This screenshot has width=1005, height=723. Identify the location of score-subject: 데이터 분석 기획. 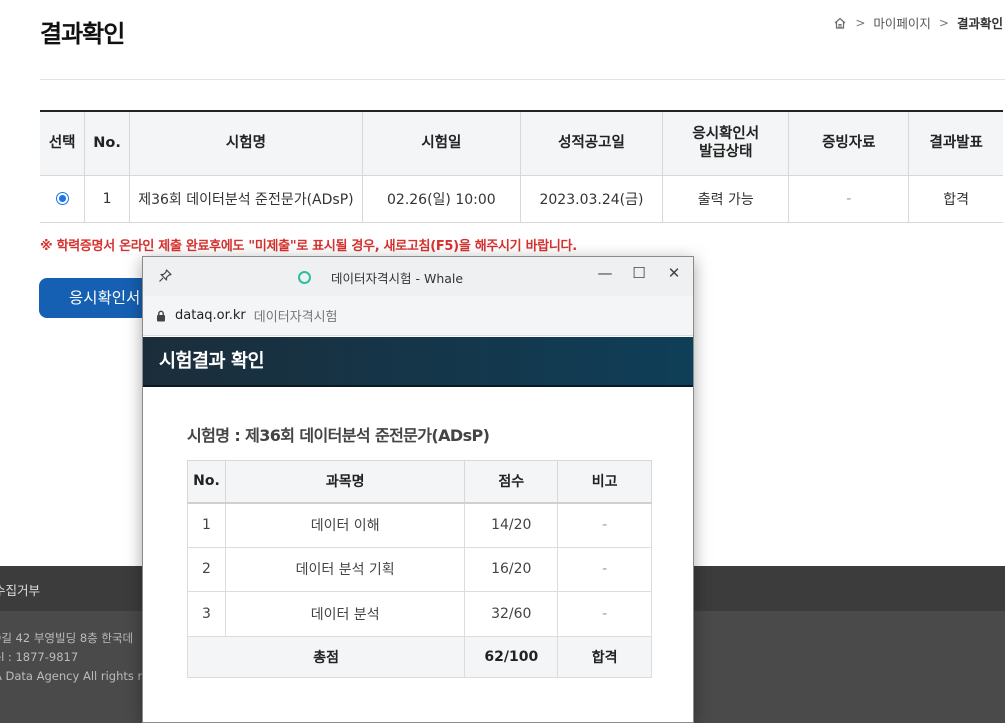
(345, 569).